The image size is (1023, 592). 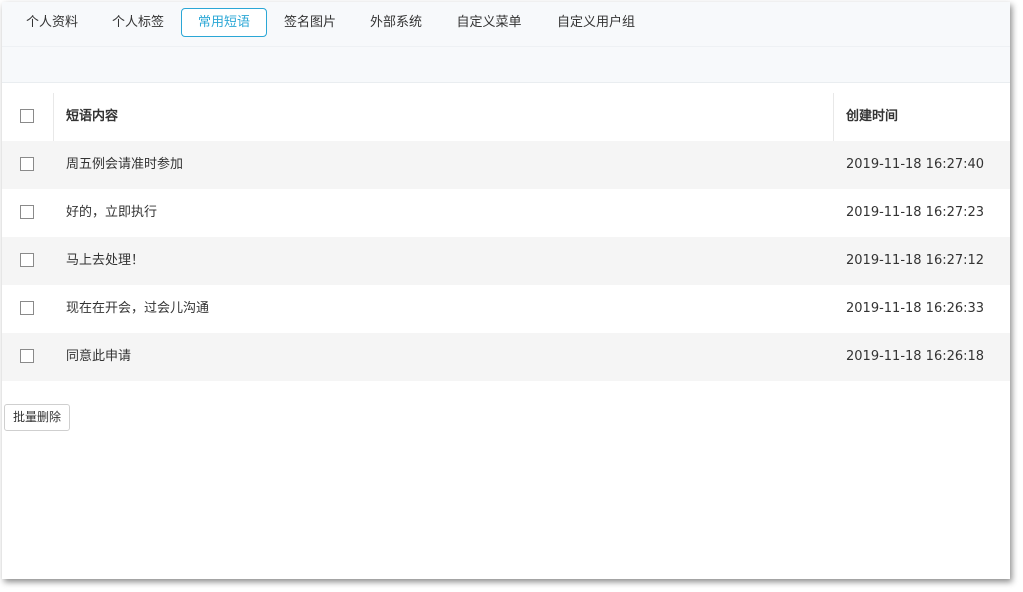 I want to click on tab-common-phrases: 常用短语, so click(x=224, y=22).